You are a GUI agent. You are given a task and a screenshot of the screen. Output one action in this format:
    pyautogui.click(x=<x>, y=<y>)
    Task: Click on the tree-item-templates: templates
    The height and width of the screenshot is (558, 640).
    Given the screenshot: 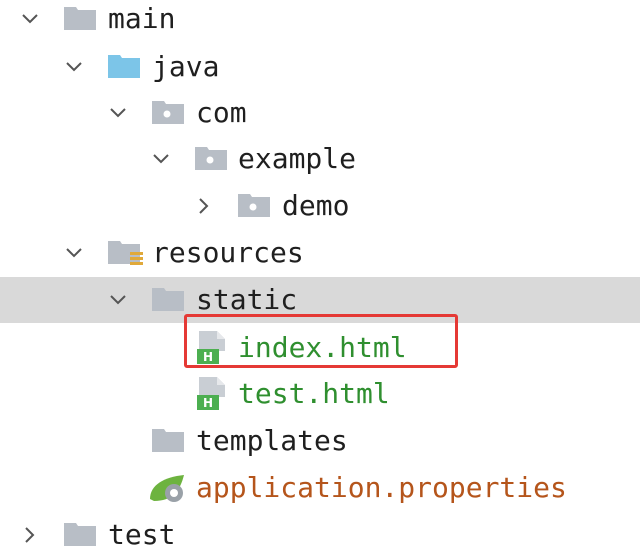 What is the action you would take?
    pyautogui.click(x=320, y=441)
    